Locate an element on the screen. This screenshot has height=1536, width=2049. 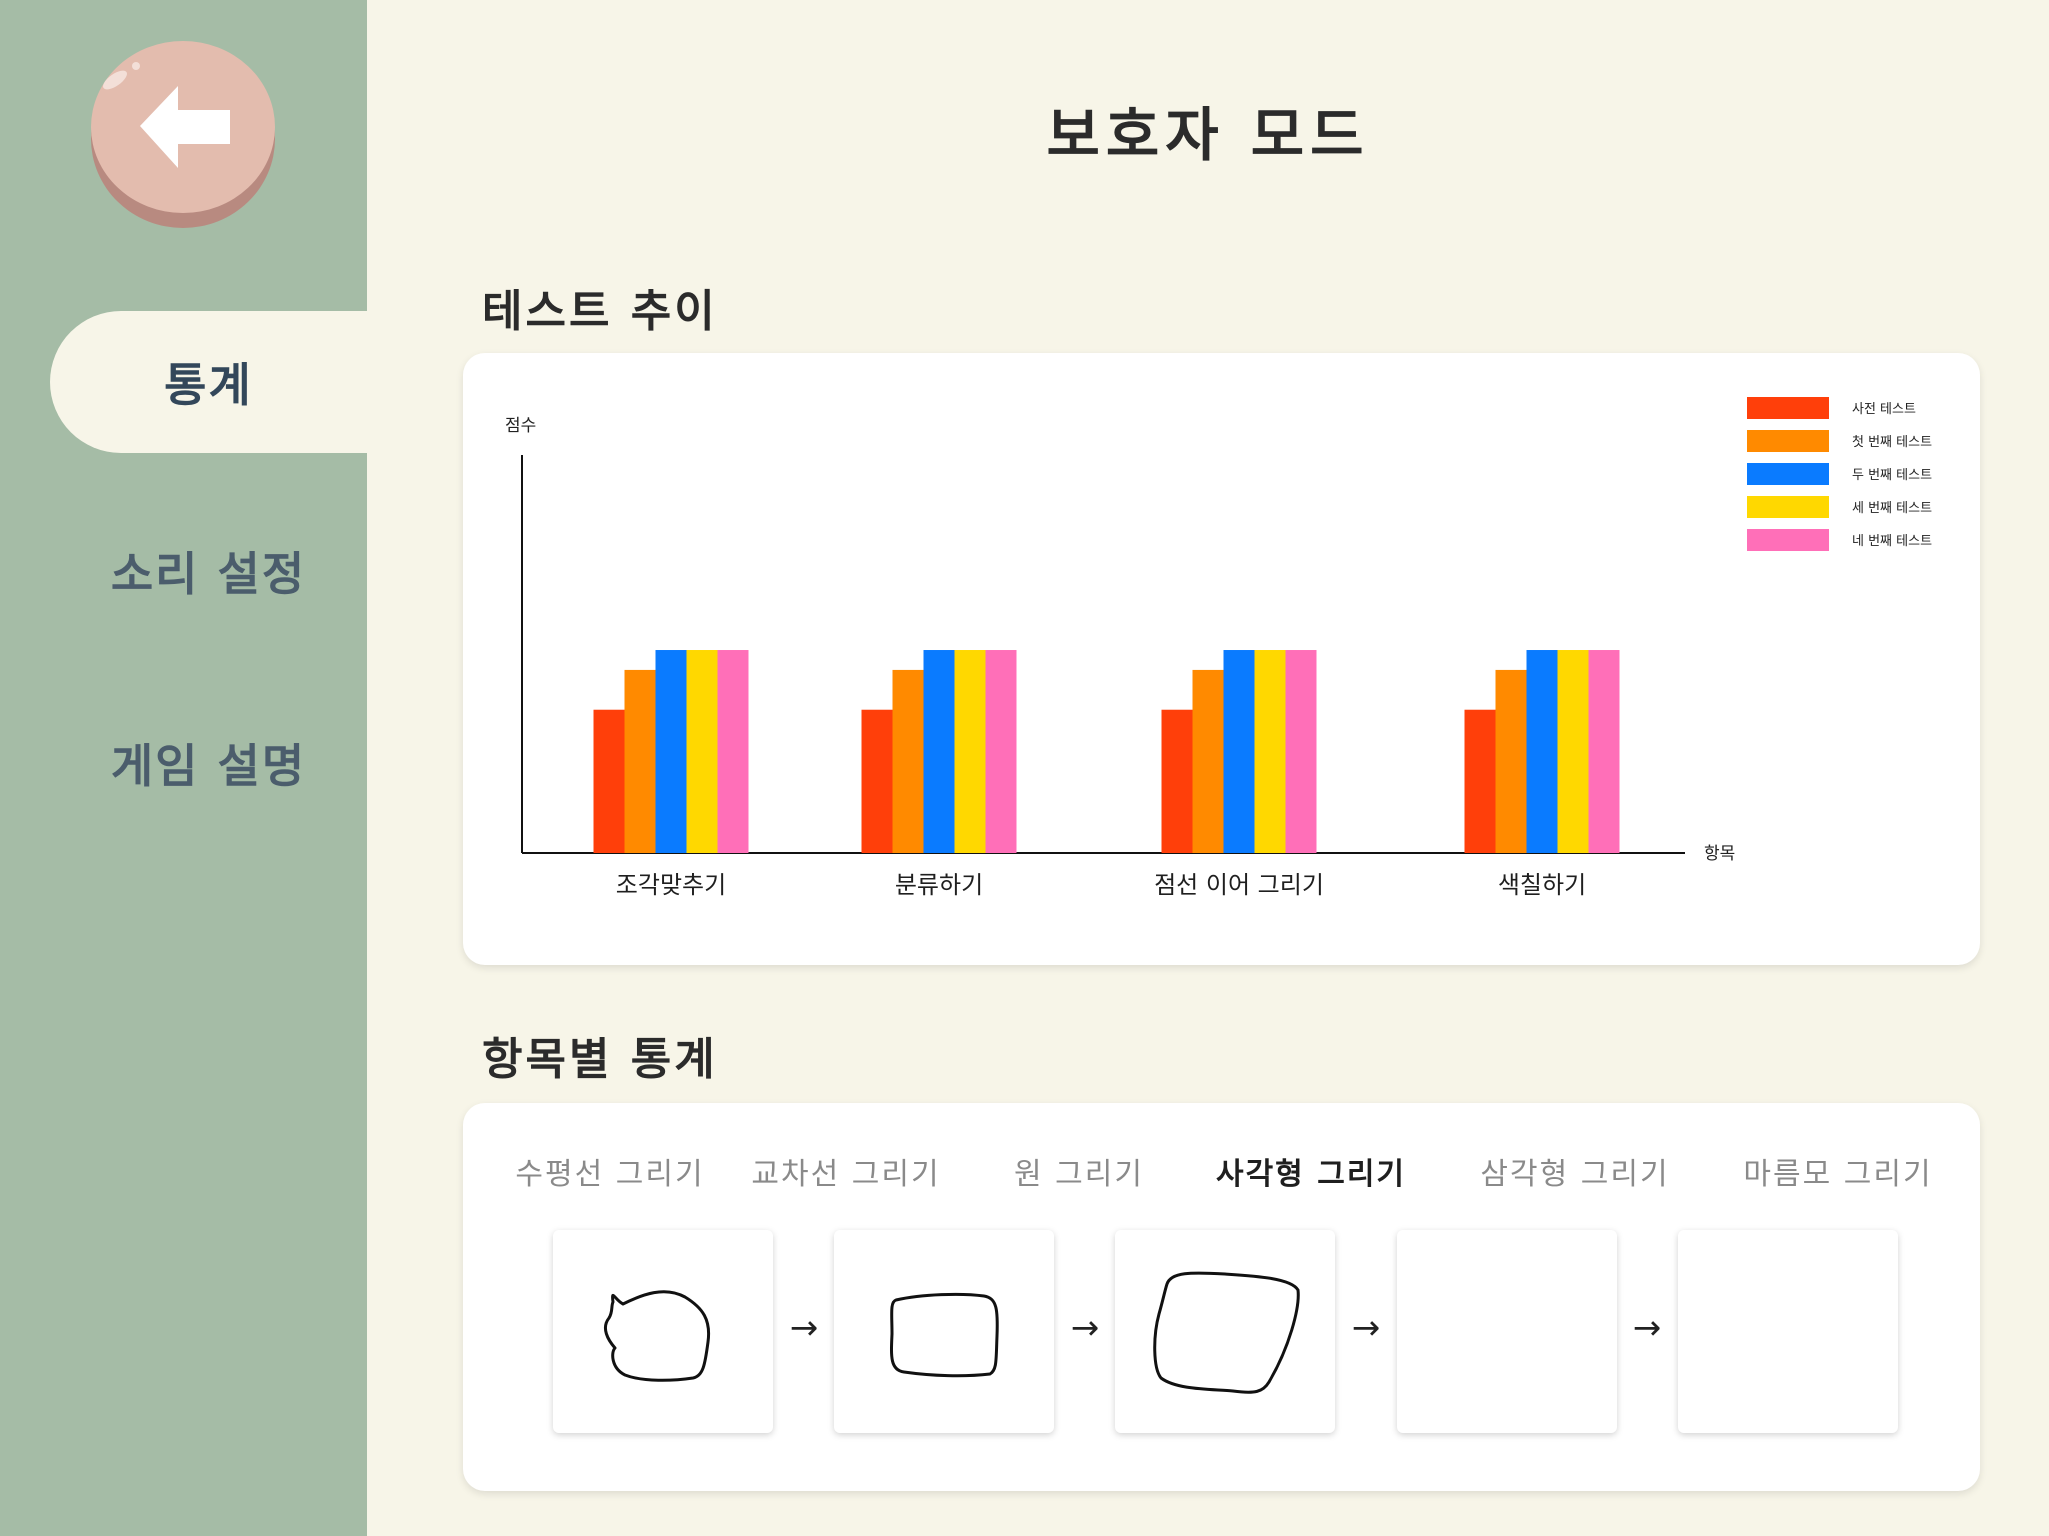
left-arrow-icon is located at coordinates (183, 134).